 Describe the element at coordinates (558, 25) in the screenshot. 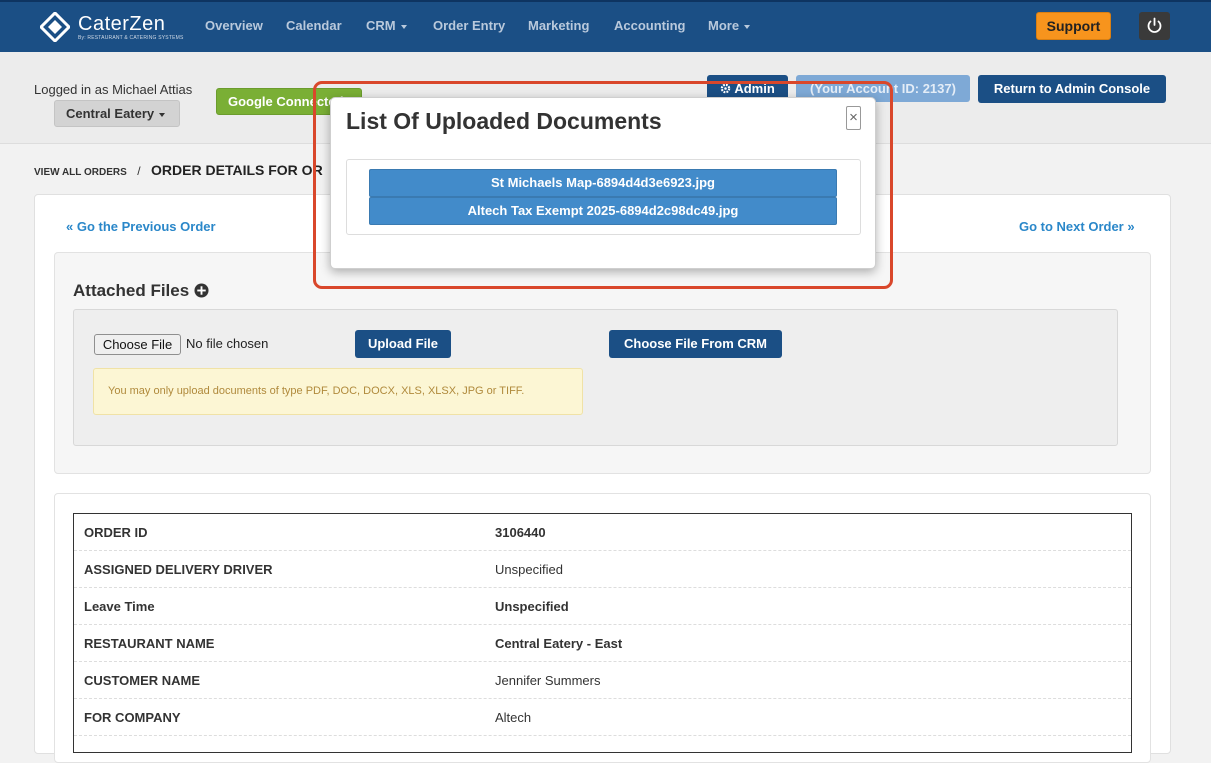

I see `nav-marketing: Marketing` at that location.